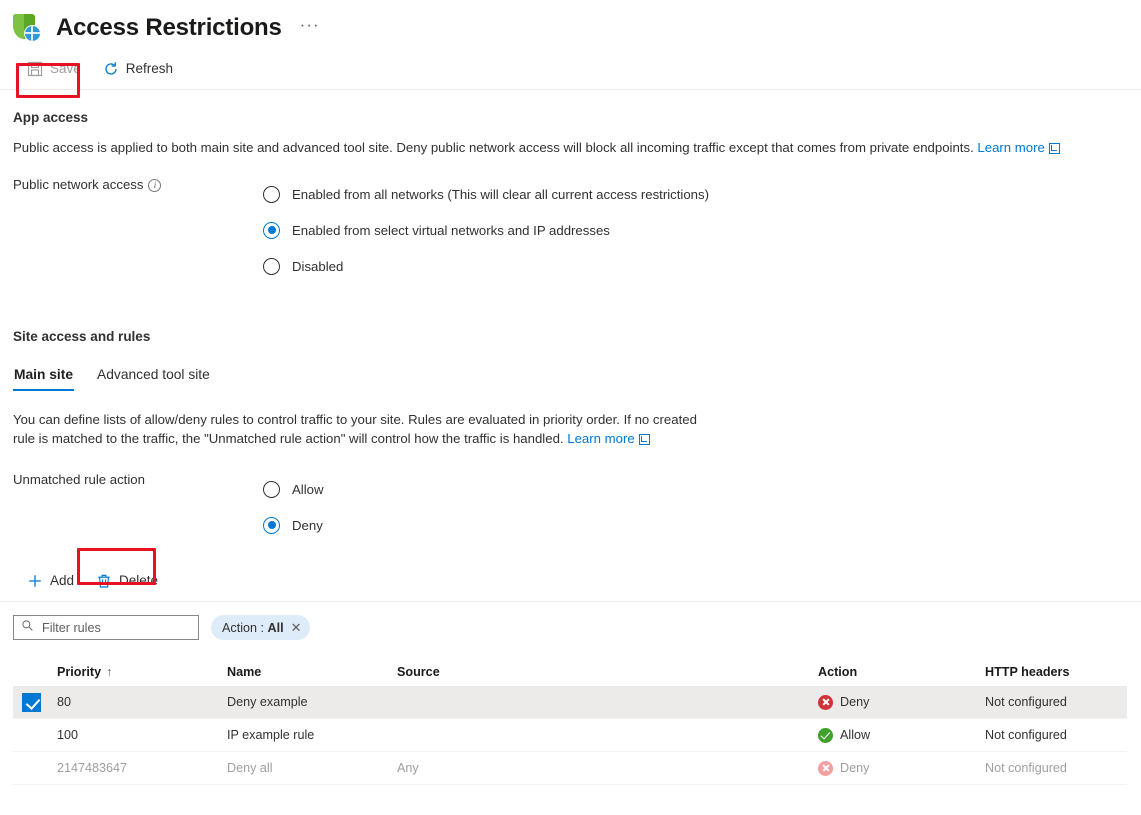 The image size is (1141, 815). What do you see at coordinates (116, 627) in the screenshot?
I see `search-input` at bounding box center [116, 627].